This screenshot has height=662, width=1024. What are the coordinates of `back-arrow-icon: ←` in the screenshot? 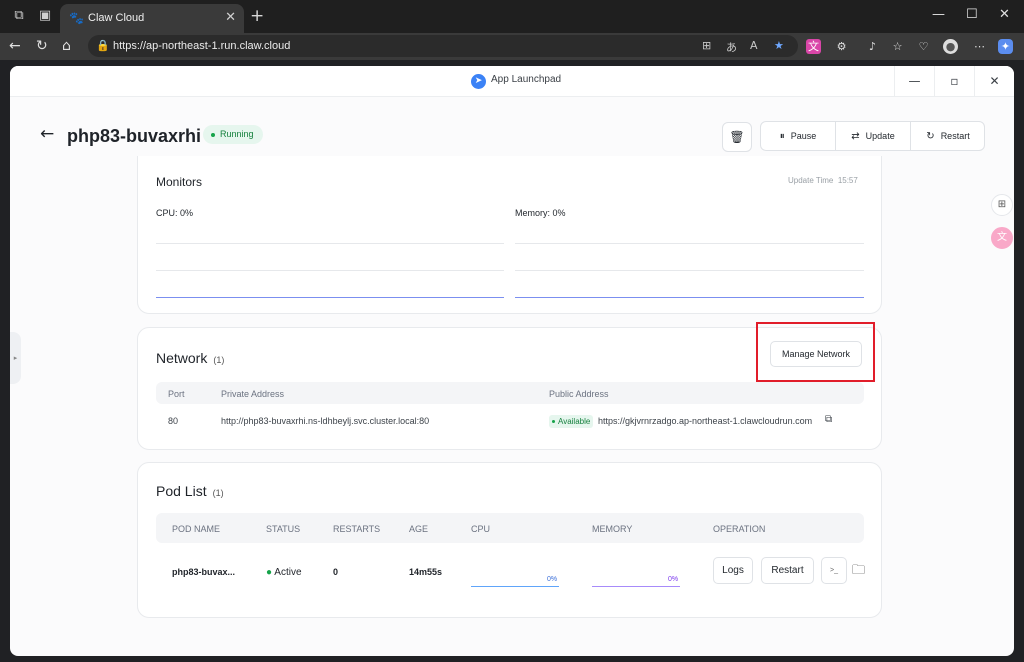 It's located at (47, 134).